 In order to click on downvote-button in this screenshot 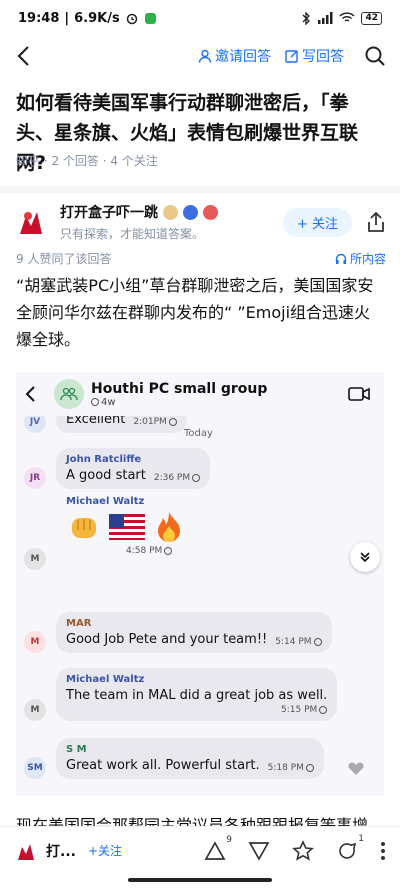, I will do `click(259, 851)`.